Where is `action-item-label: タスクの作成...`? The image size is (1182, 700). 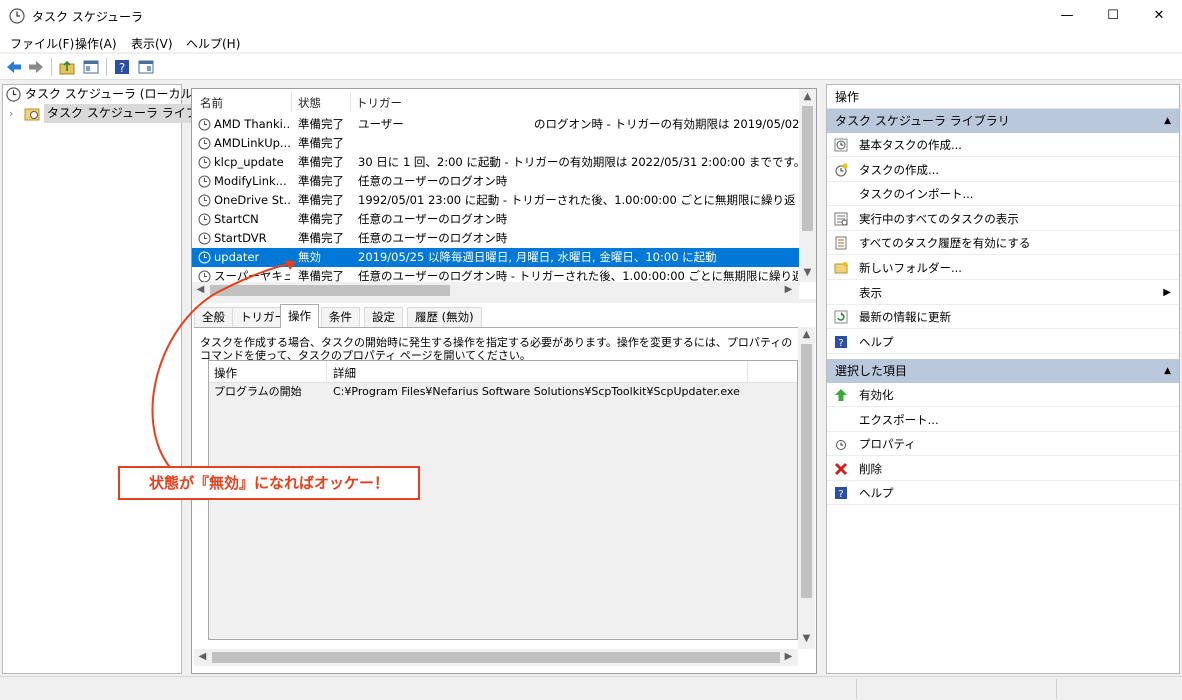
action-item-label: タスクの作成... is located at coordinates (899, 169).